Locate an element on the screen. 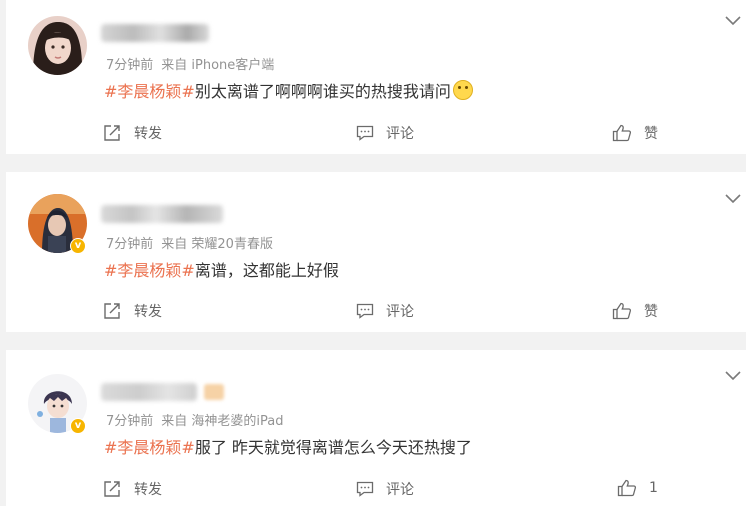  post-body: 离谱，这都能上好假 is located at coordinates (266, 270).